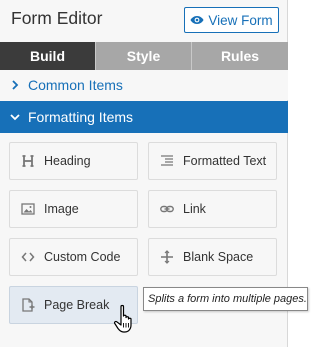 This screenshot has height=347, width=323. I want to click on item-label: Custom Code, so click(82, 257).